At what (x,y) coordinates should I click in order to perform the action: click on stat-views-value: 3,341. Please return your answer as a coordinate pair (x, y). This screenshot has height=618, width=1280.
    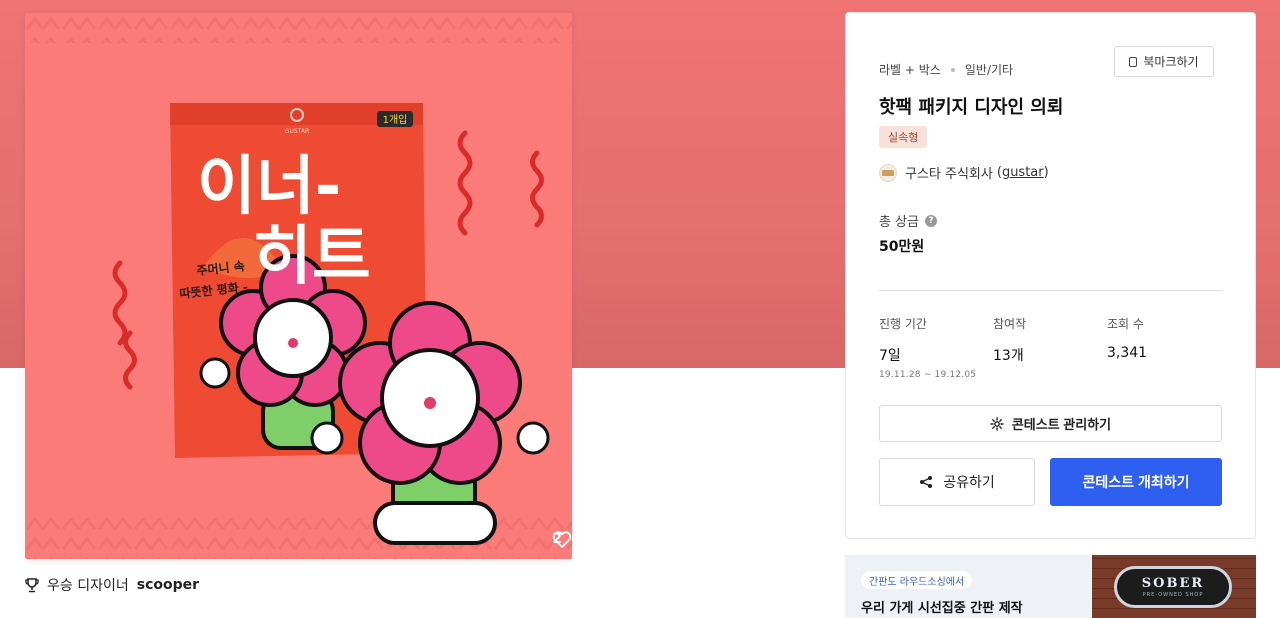
    Looking at the image, I should click on (1127, 353).